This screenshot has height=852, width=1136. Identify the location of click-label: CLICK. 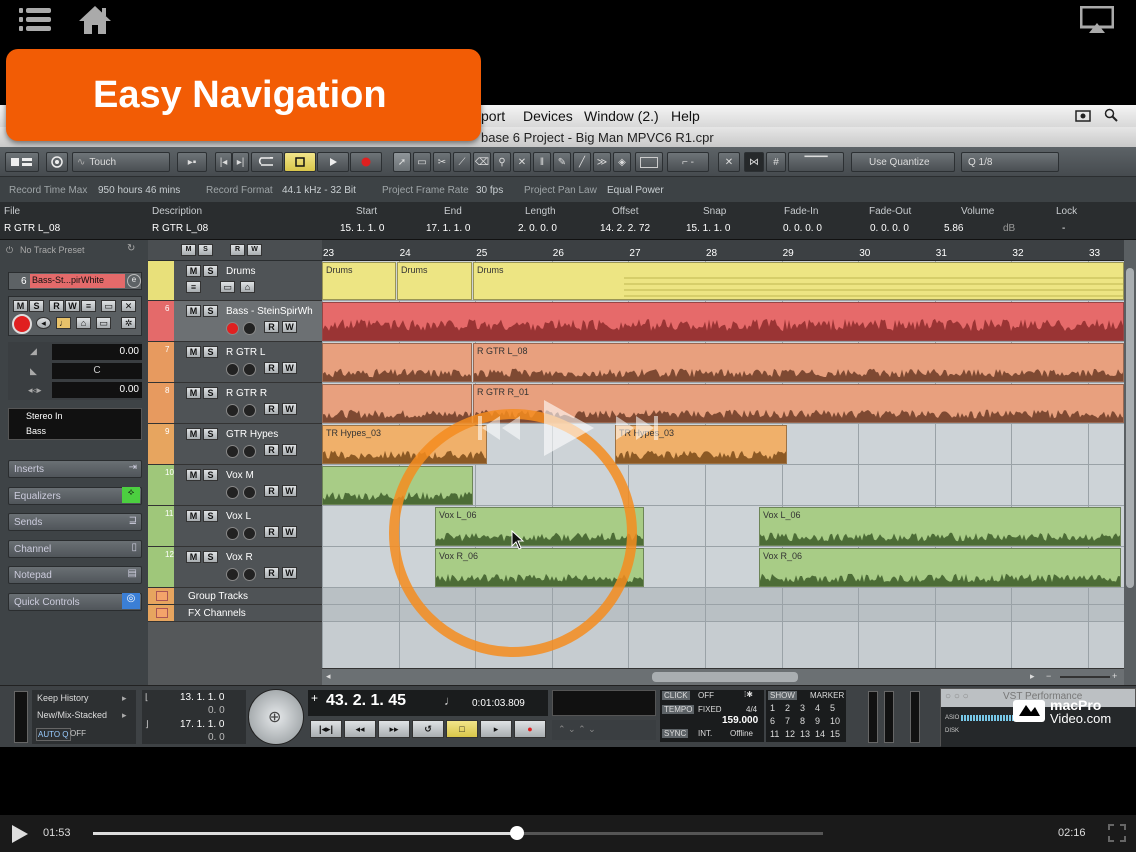
(676, 695).